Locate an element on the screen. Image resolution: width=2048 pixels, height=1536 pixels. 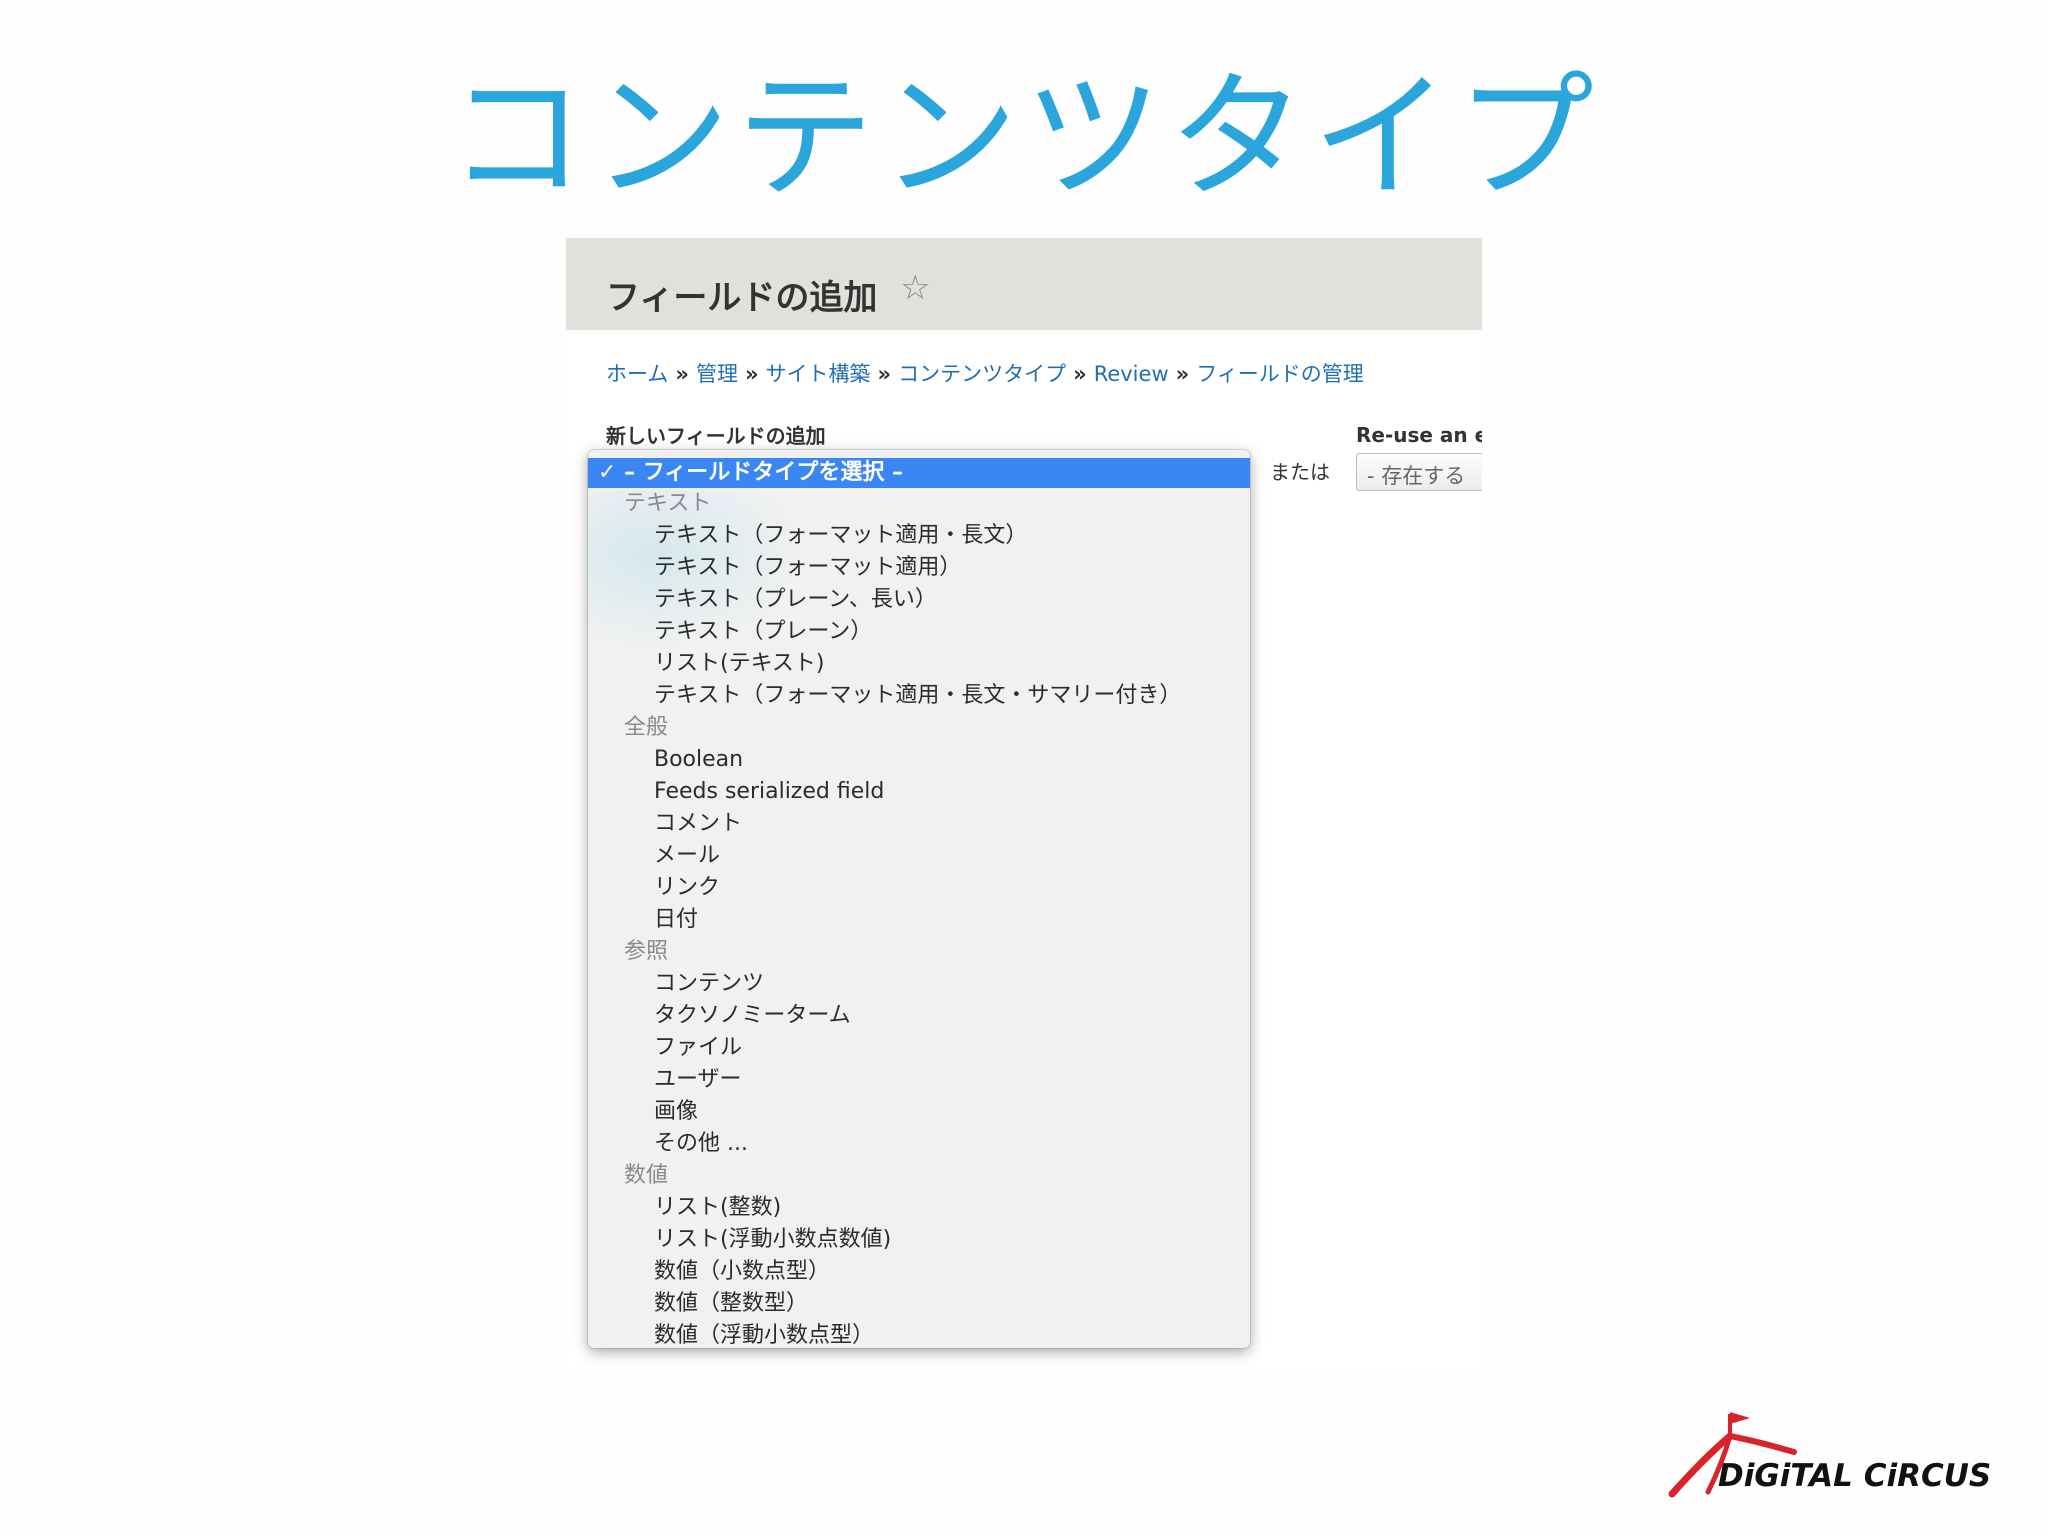
option-text-plain-long: テキスト（プレーン、長い） is located at coordinates (919, 600).